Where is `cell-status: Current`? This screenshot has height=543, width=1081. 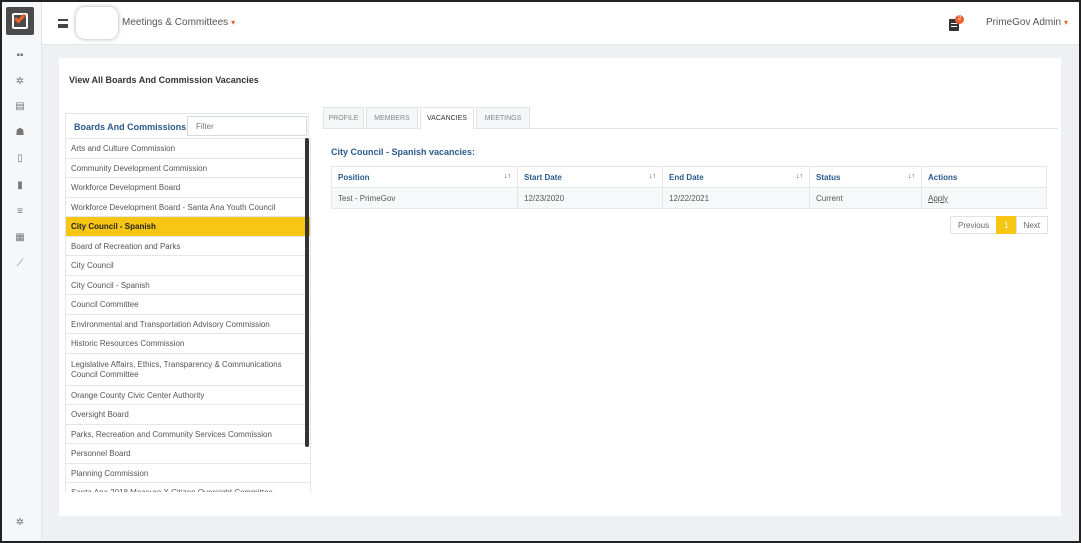 cell-status: Current is located at coordinates (865, 198).